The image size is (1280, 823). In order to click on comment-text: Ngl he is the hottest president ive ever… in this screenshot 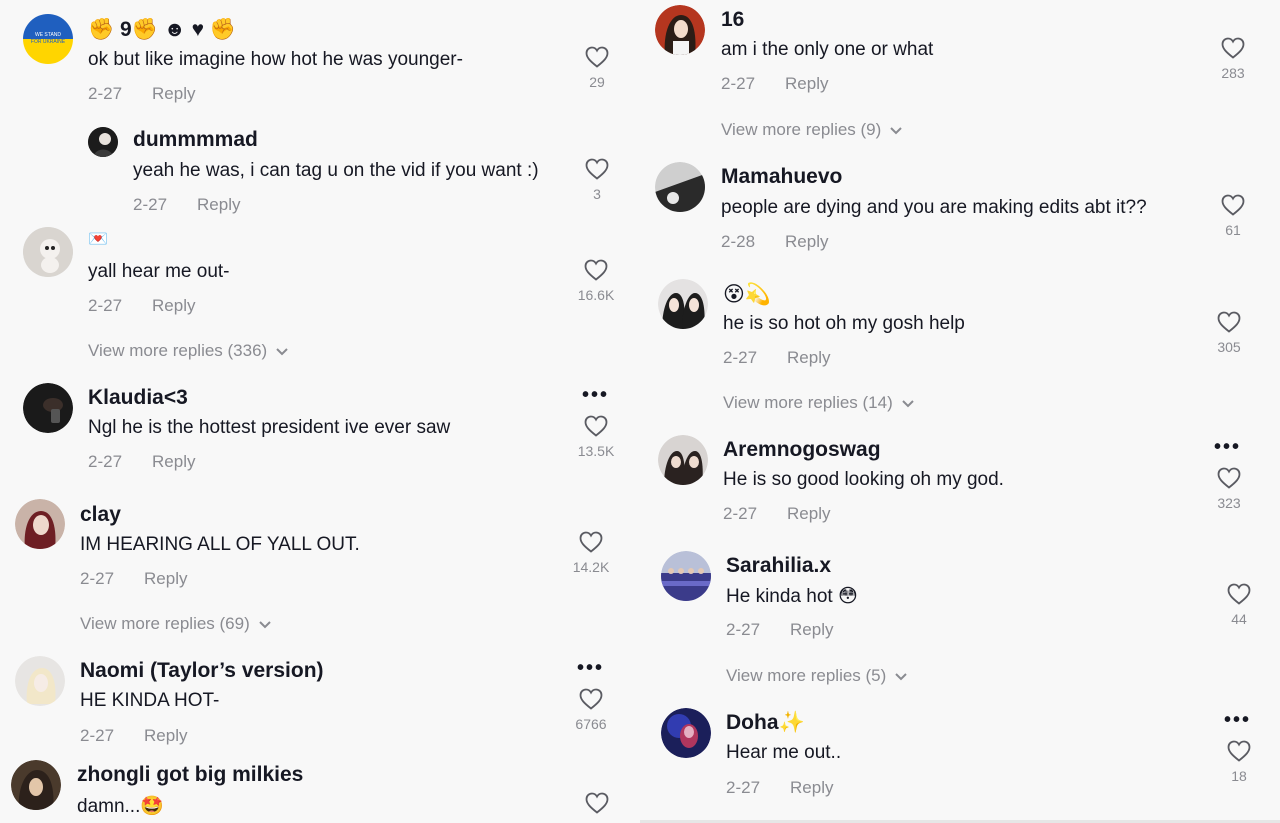, I will do `click(269, 427)`.